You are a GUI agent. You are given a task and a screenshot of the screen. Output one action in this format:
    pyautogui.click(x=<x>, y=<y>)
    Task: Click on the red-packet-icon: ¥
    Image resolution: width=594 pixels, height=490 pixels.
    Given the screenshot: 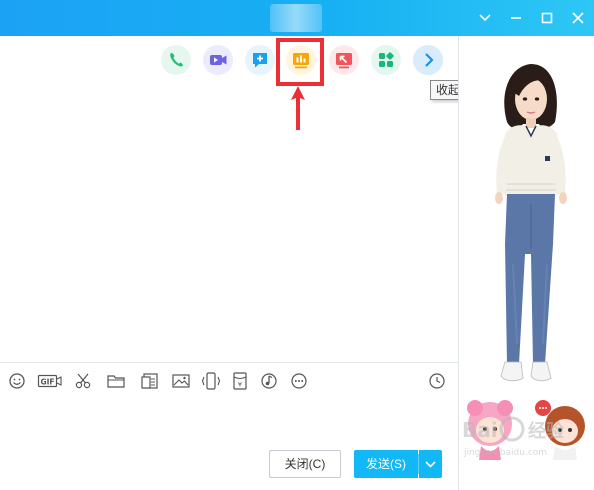 What is the action you would take?
    pyautogui.click(x=240, y=381)
    